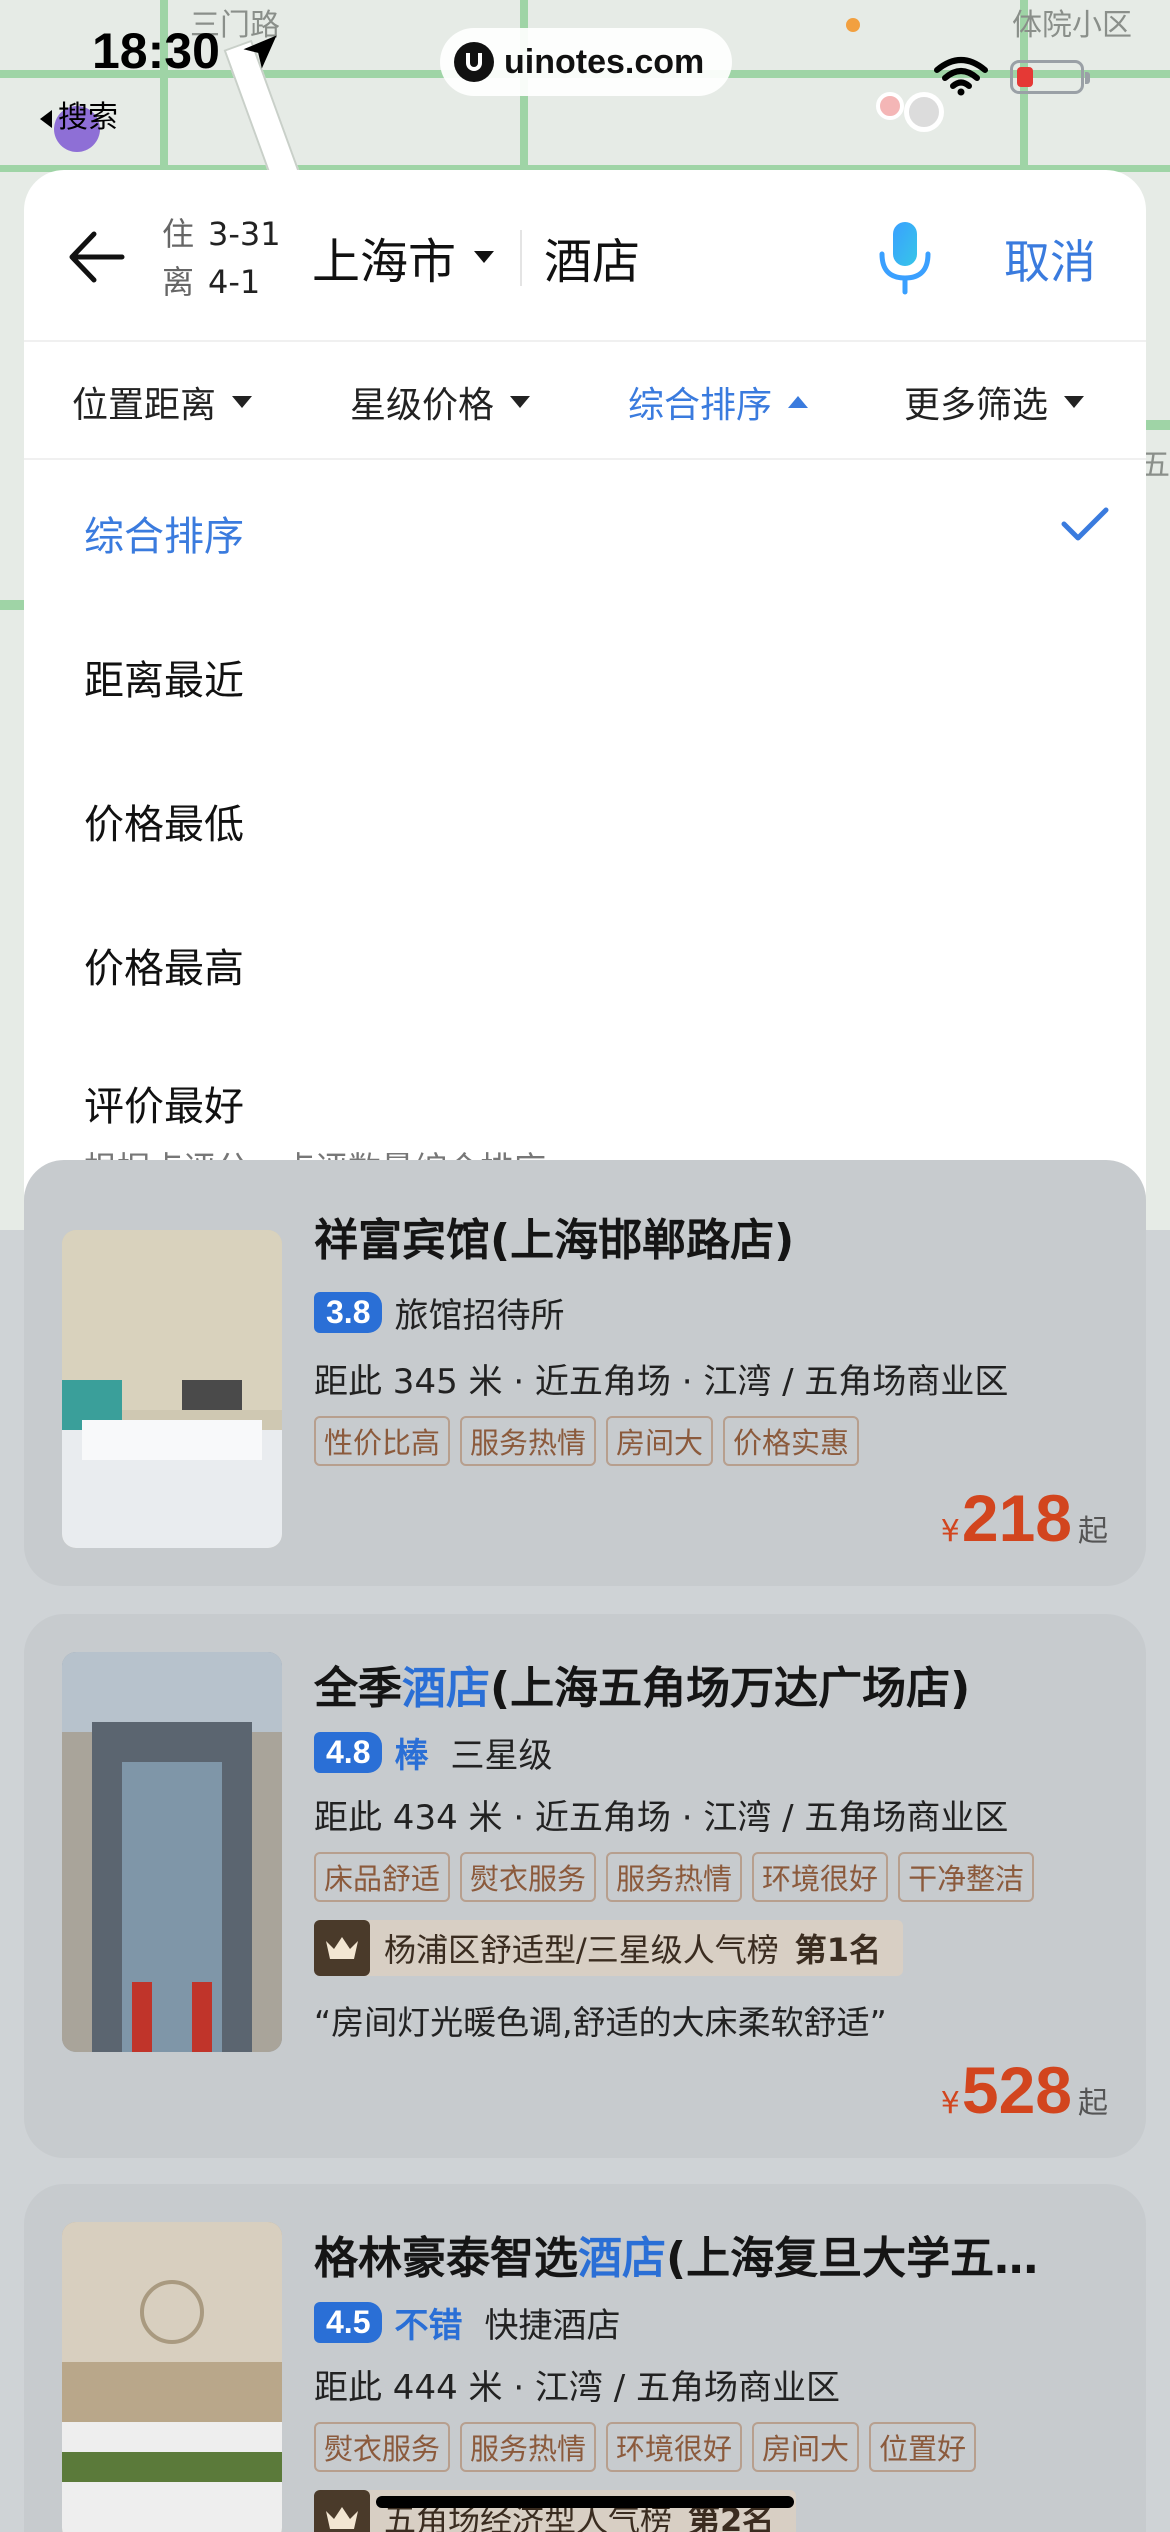 This screenshot has height=2532, width=1170. What do you see at coordinates (1016, 2090) in the screenshot?
I see `price-value: 528` at bounding box center [1016, 2090].